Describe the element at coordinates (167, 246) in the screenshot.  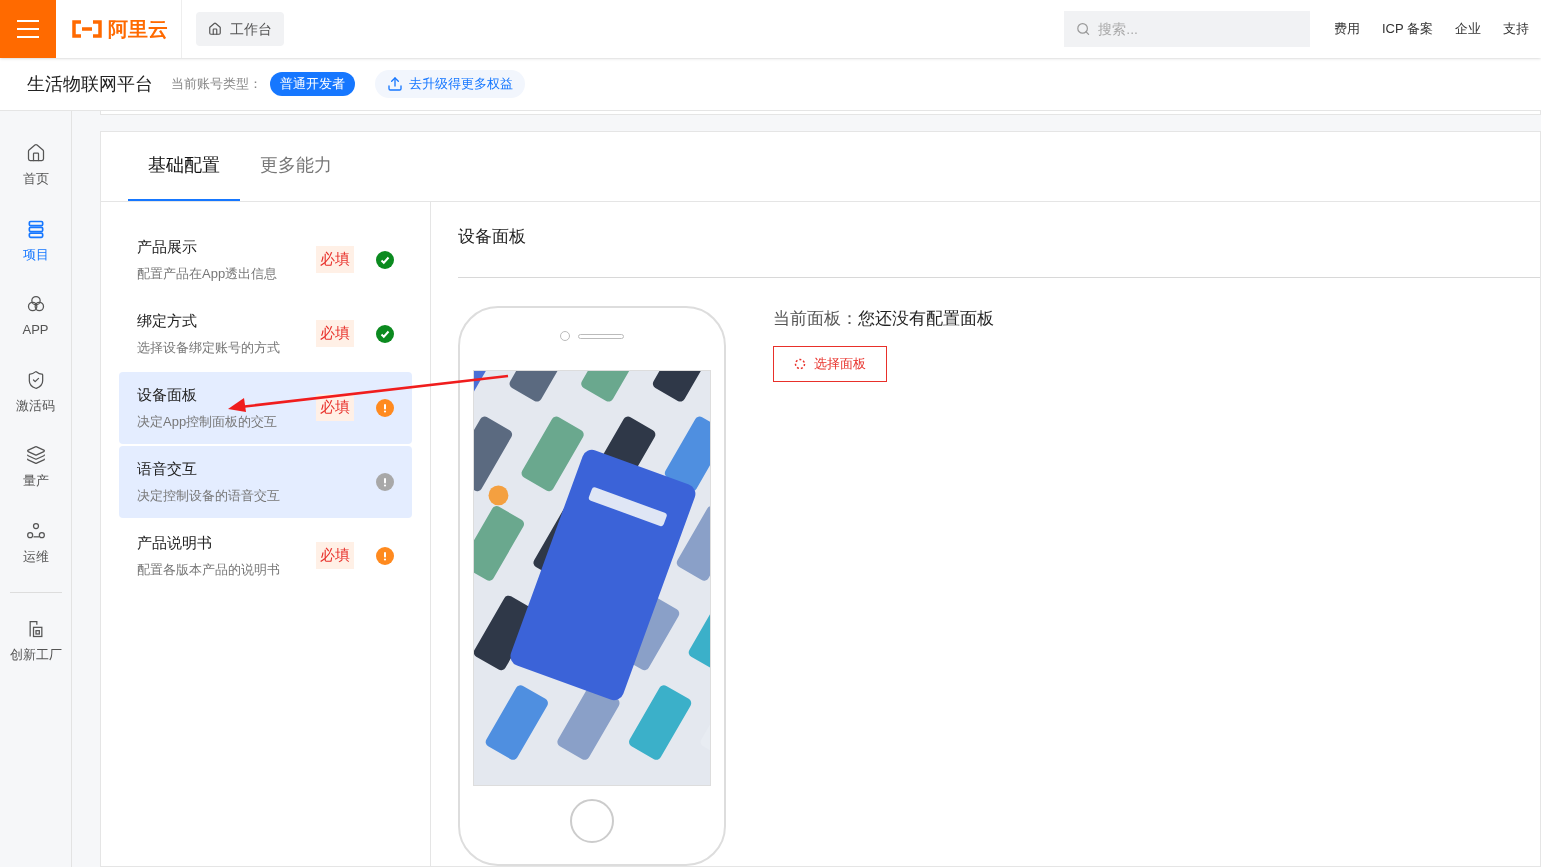
I see `item-title: 产品展示` at that location.